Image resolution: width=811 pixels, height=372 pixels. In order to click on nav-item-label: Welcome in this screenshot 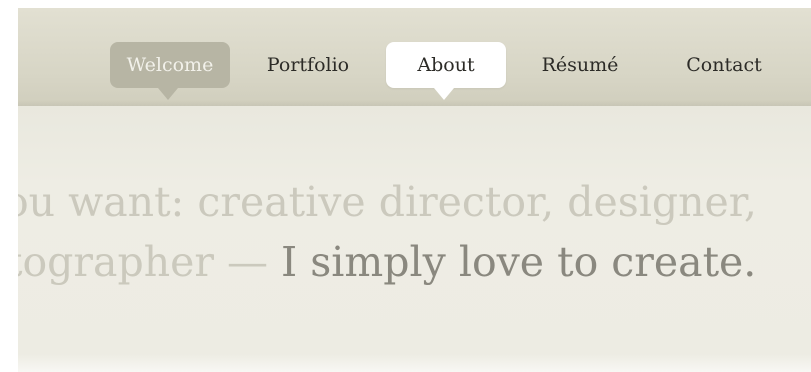, I will do `click(170, 65)`.